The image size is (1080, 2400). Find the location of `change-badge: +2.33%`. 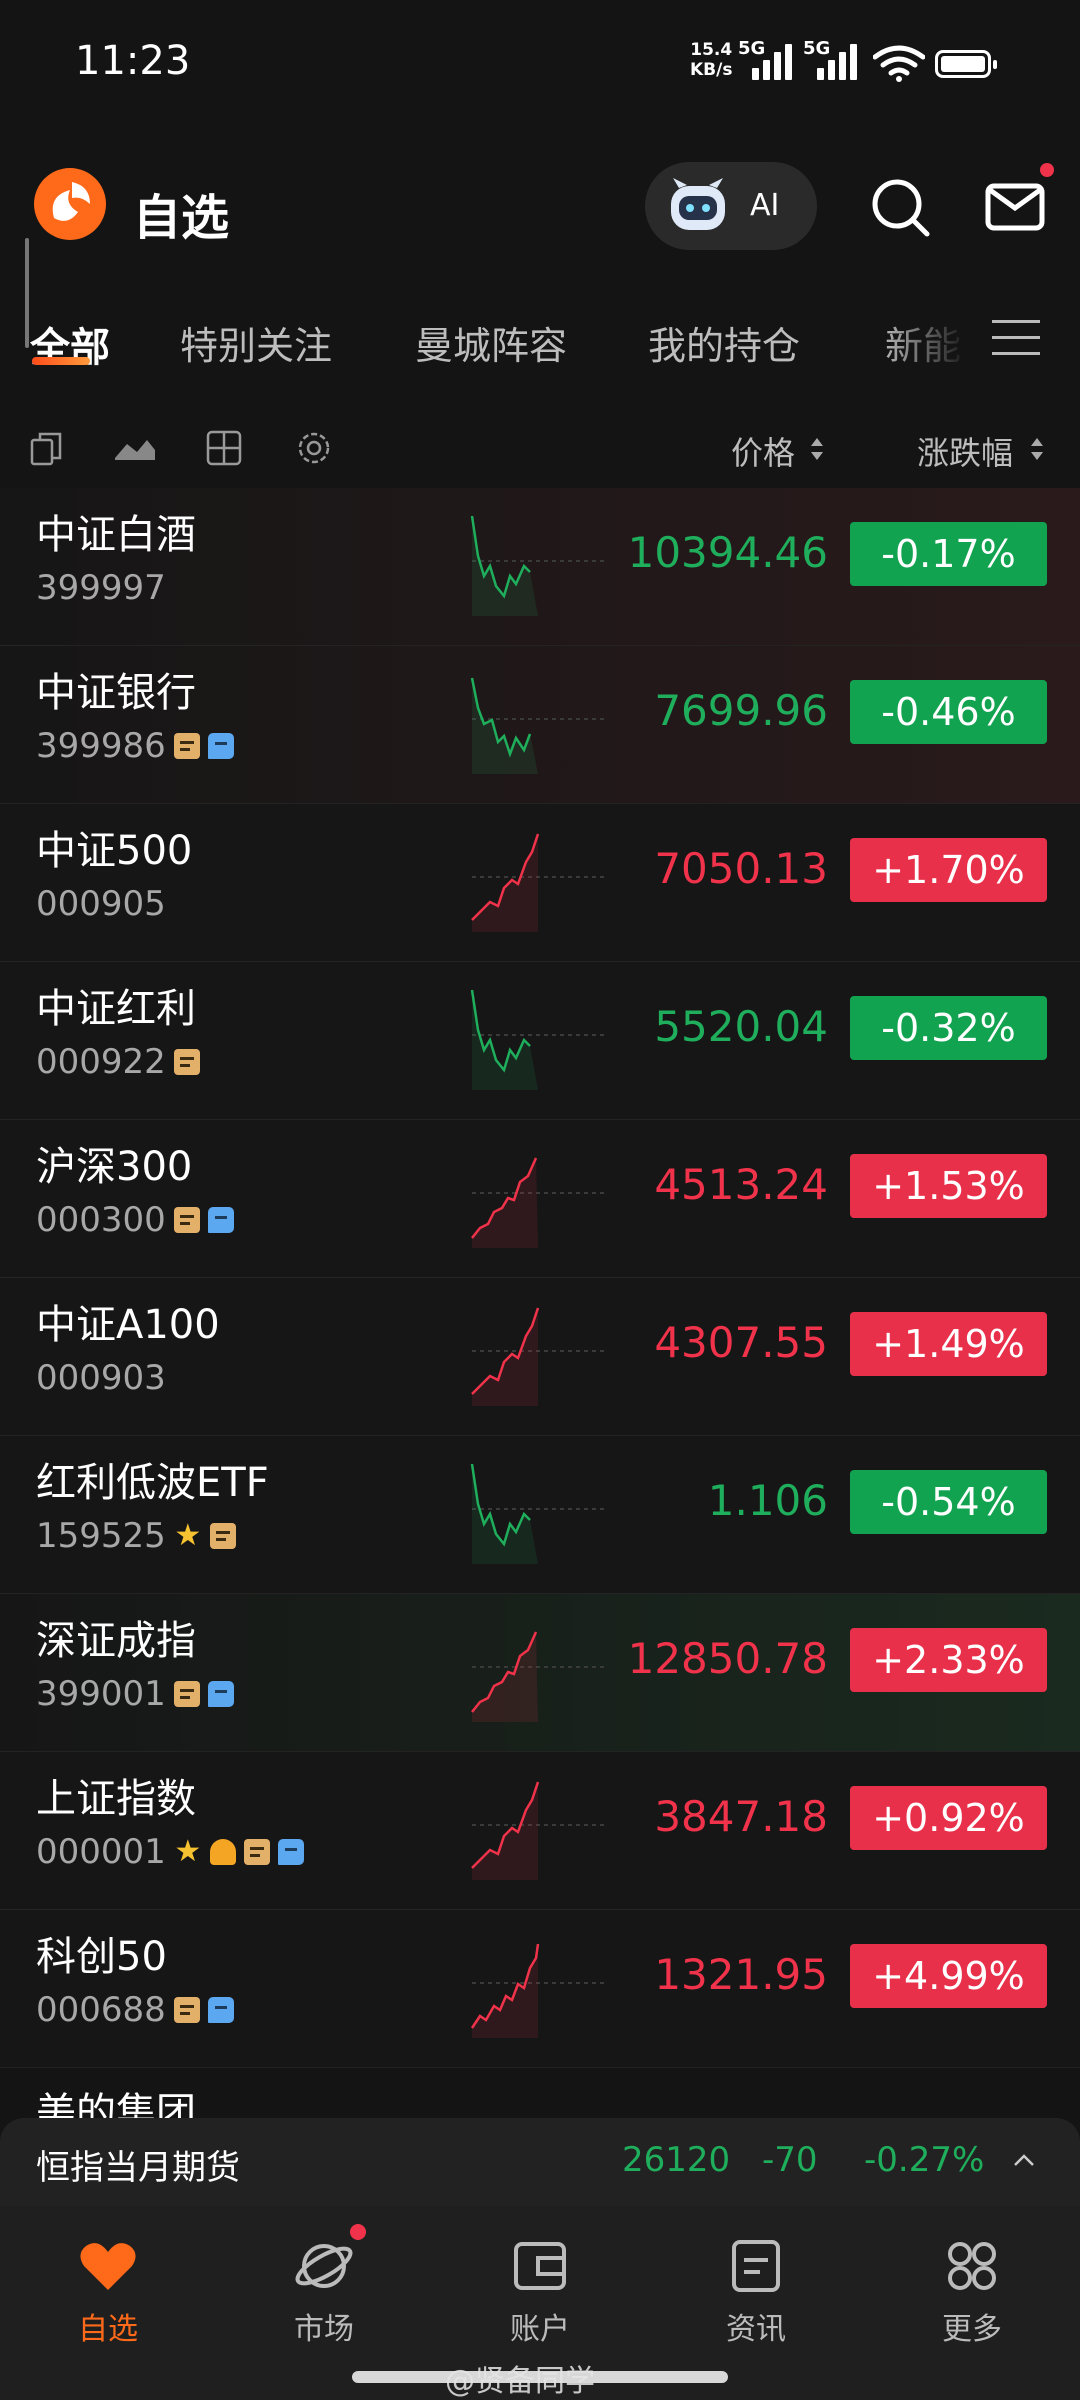

change-badge: +2.33% is located at coordinates (948, 1660).